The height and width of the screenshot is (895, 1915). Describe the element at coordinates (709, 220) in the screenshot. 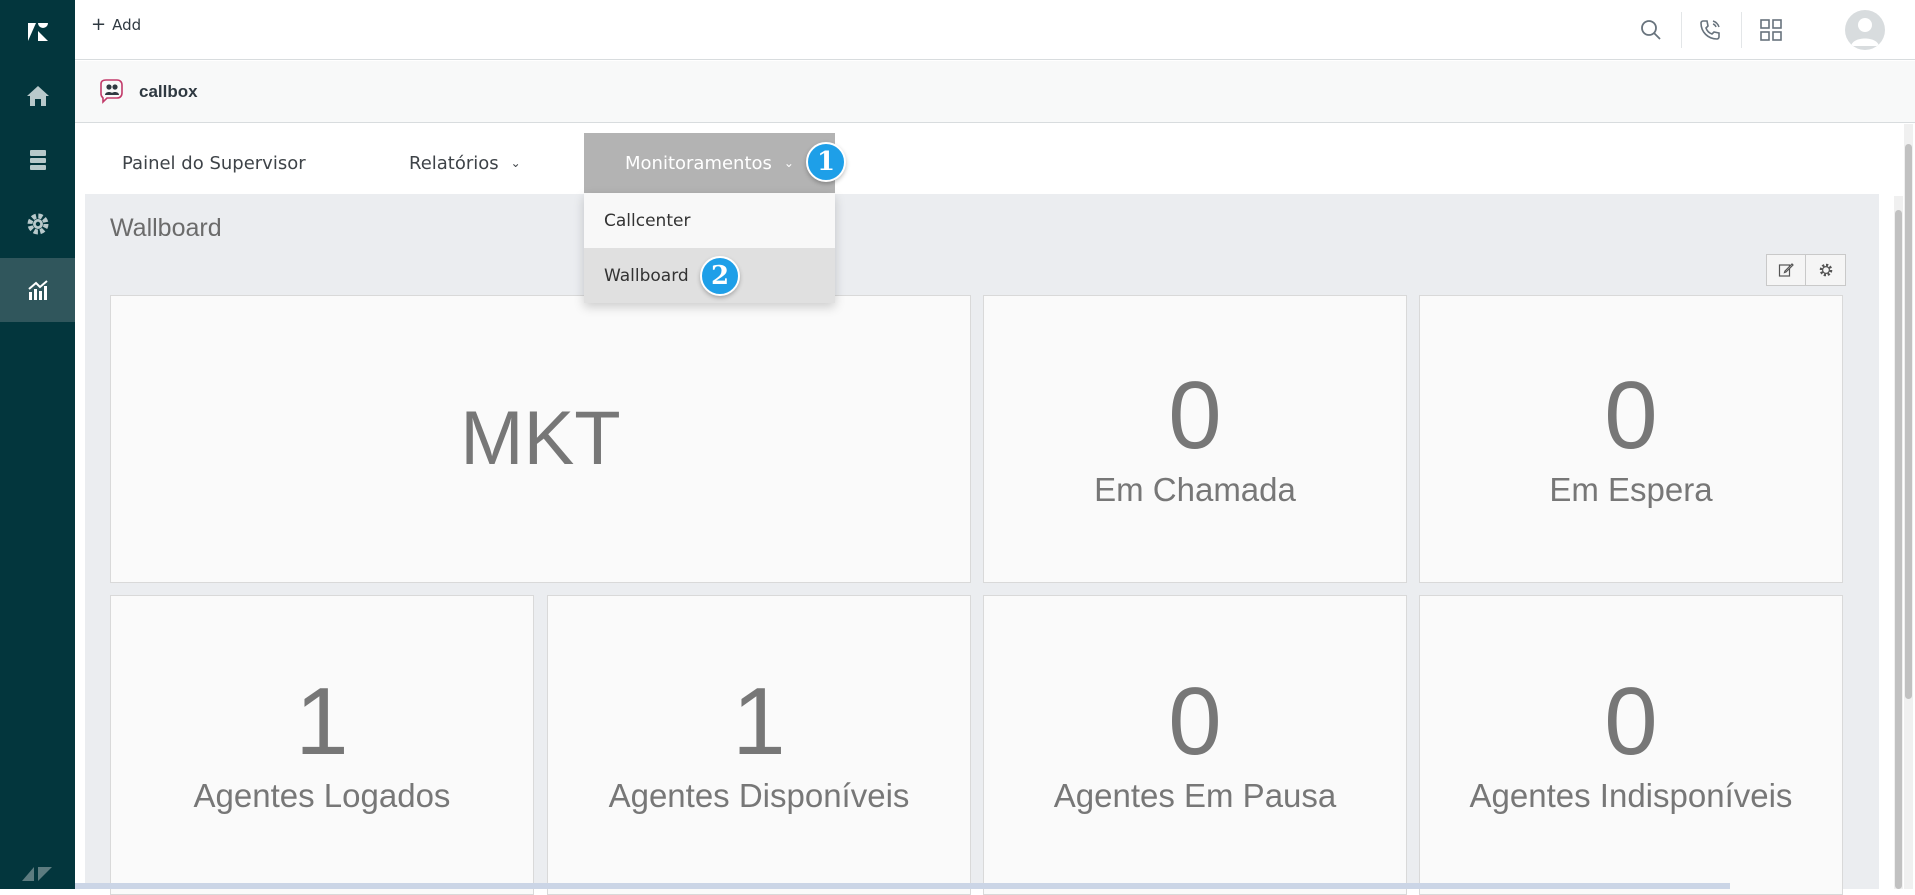

I see `dropdown-item-callcenter: Callcenter` at that location.